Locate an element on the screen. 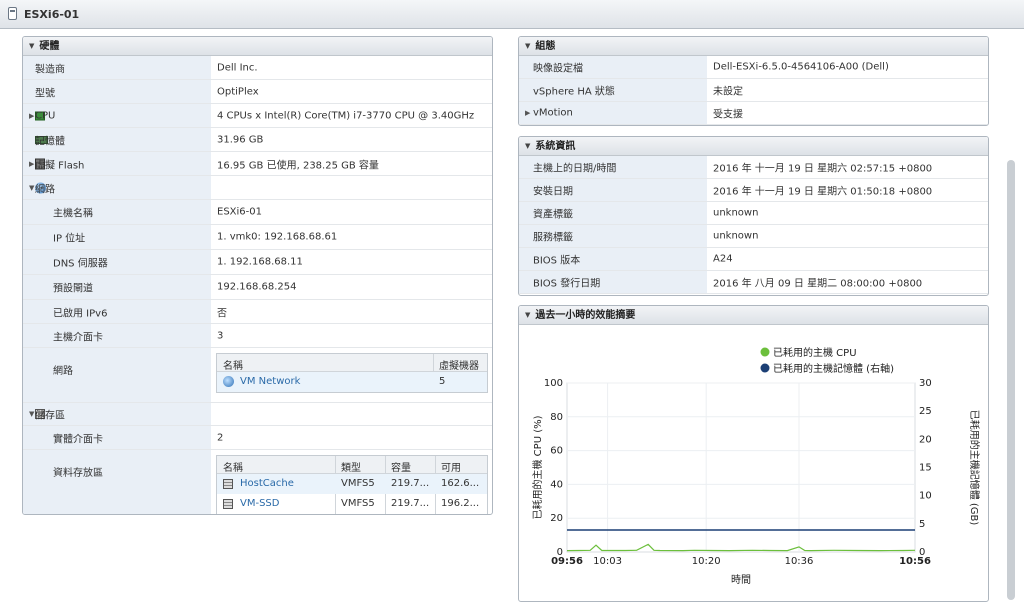 The image size is (1024, 608). row-label-cell: 主機上的日期/時間 is located at coordinates (613, 167).